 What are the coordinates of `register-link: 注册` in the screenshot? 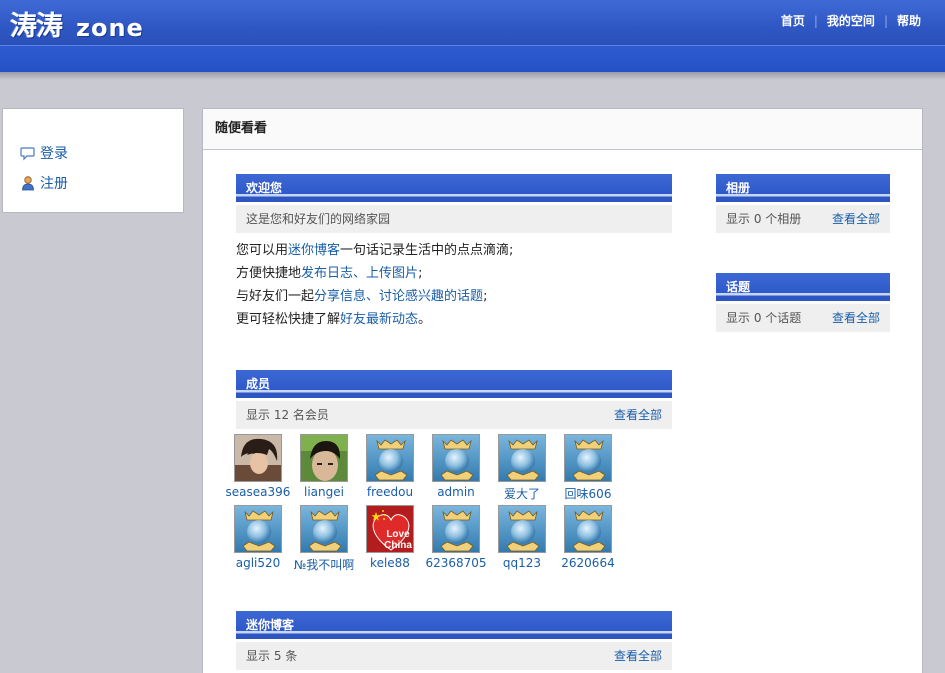 It's located at (44, 183).